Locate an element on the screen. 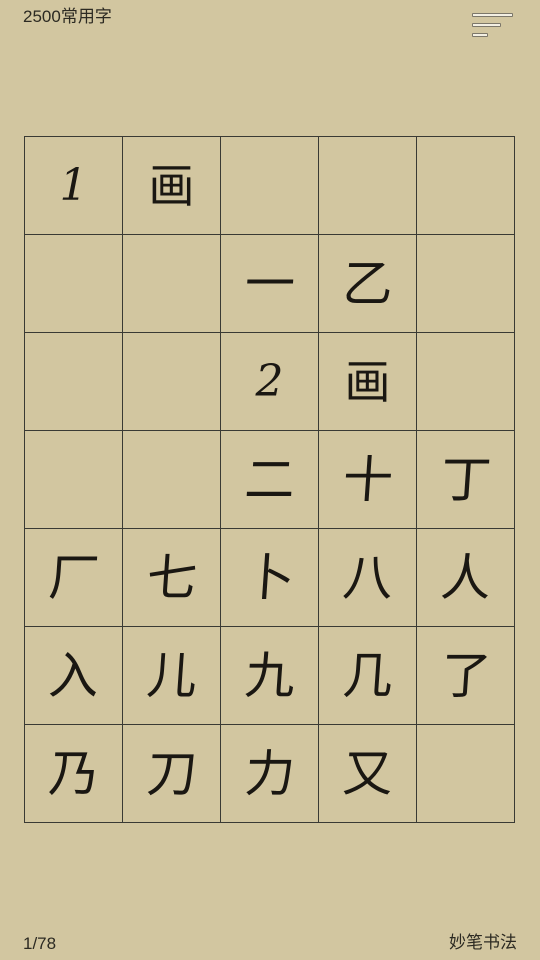  character-glyph: 力 is located at coordinates (269, 773).